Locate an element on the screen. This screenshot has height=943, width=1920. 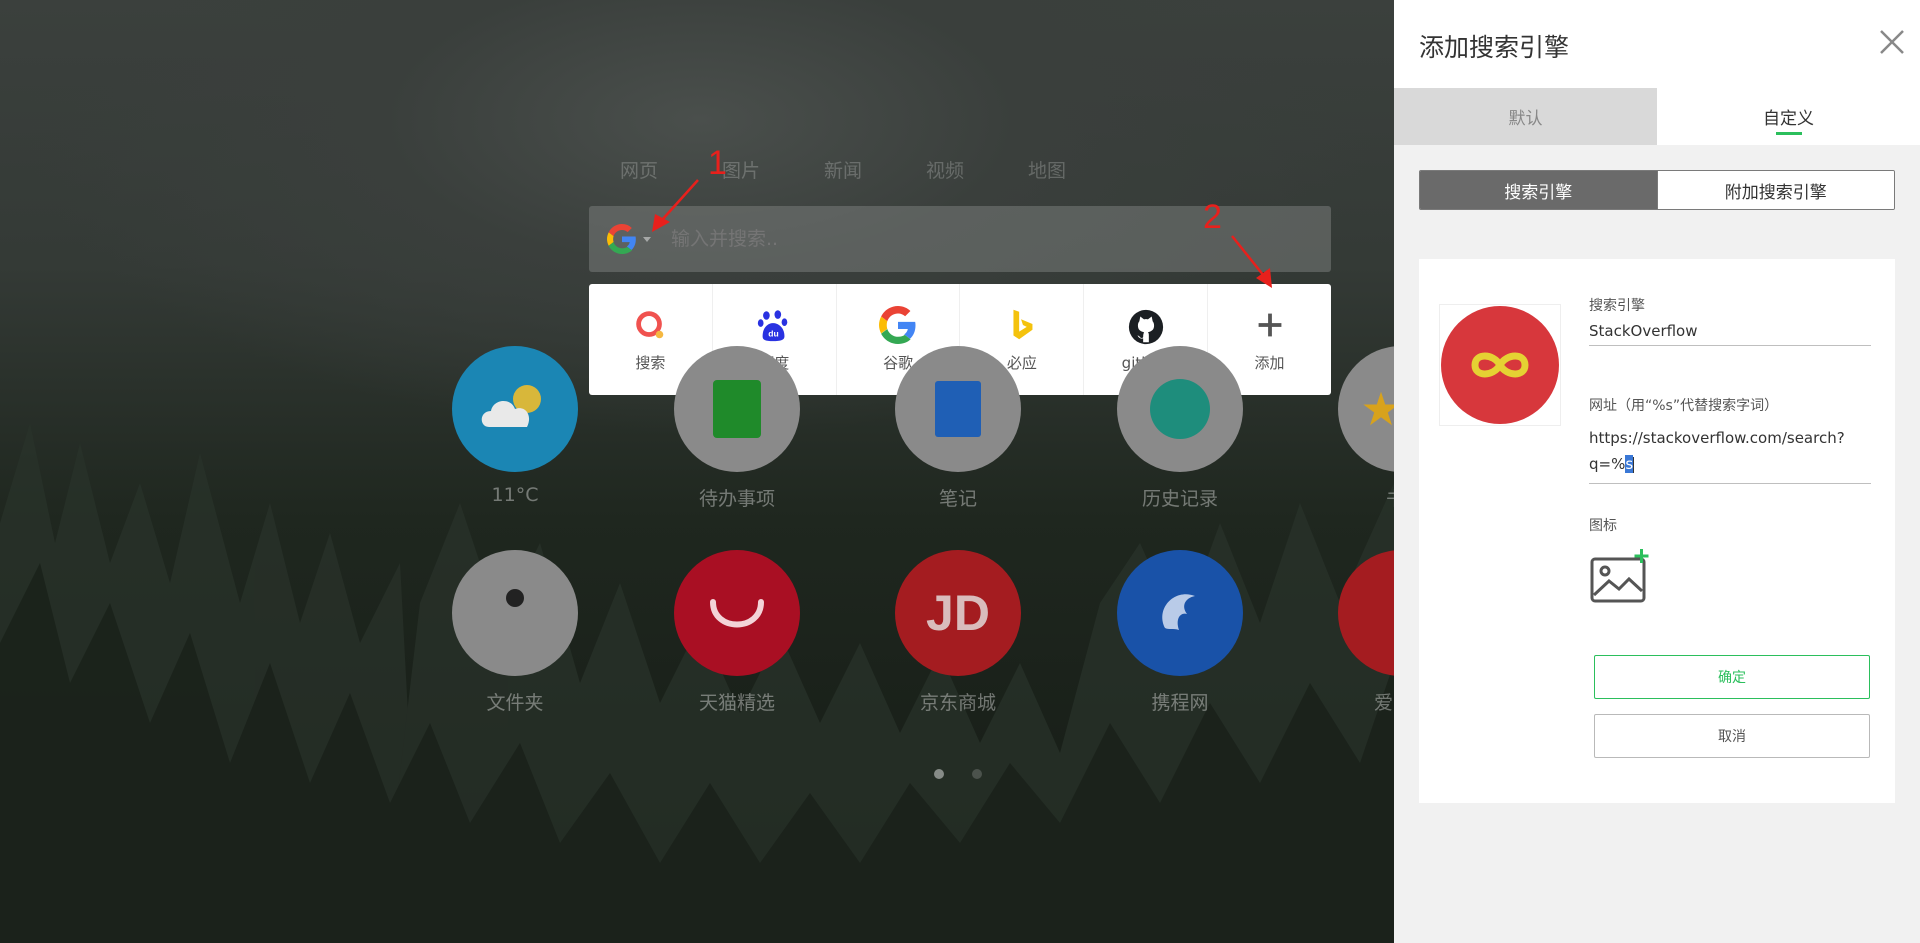
chevron-down-icon is located at coordinates (647, 239).